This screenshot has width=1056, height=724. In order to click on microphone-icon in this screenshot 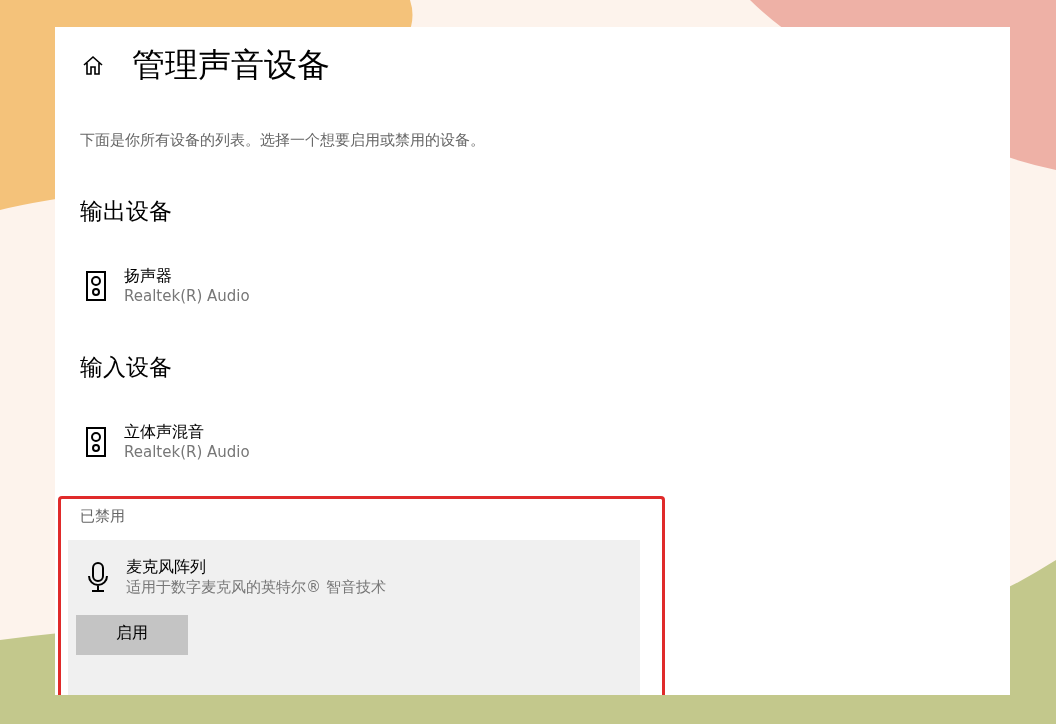, I will do `click(98, 576)`.